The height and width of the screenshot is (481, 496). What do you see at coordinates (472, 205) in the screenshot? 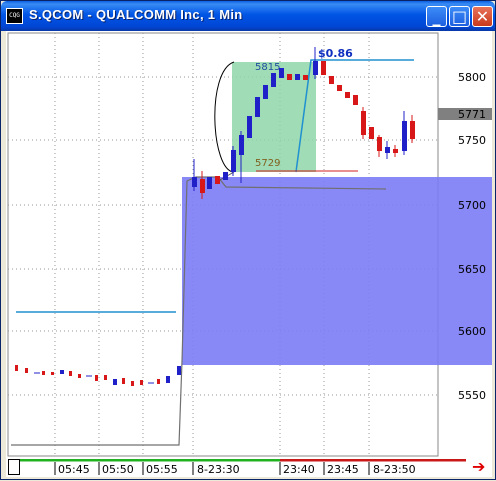
I see `price-label-5700: 5700` at bounding box center [472, 205].